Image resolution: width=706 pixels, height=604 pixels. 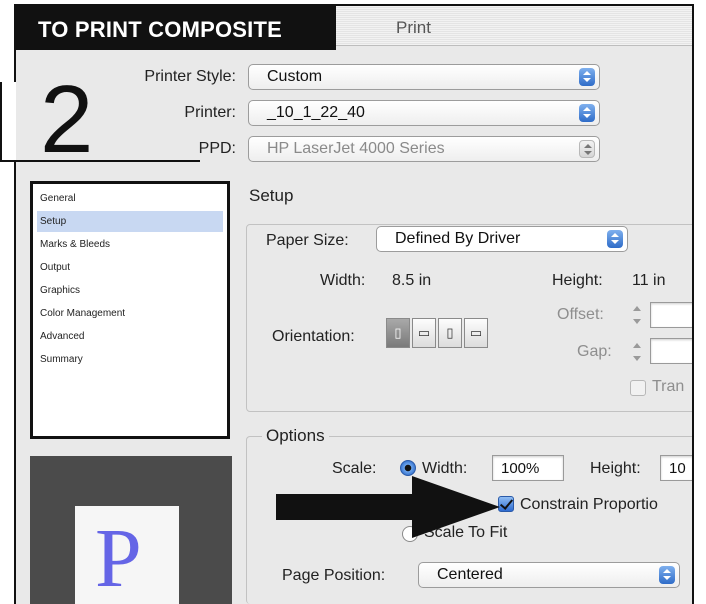 I want to click on window-title: Print, so click(x=413, y=27).